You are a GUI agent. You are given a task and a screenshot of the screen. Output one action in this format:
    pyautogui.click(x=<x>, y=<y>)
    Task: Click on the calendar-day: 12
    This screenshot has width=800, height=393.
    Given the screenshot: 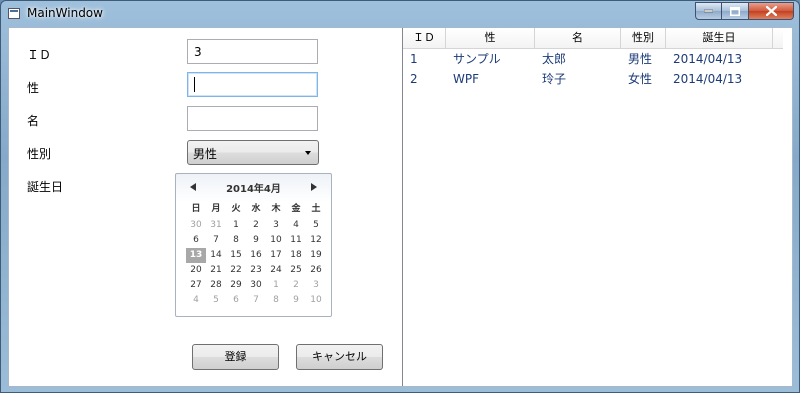 What is the action you would take?
    pyautogui.click(x=316, y=240)
    